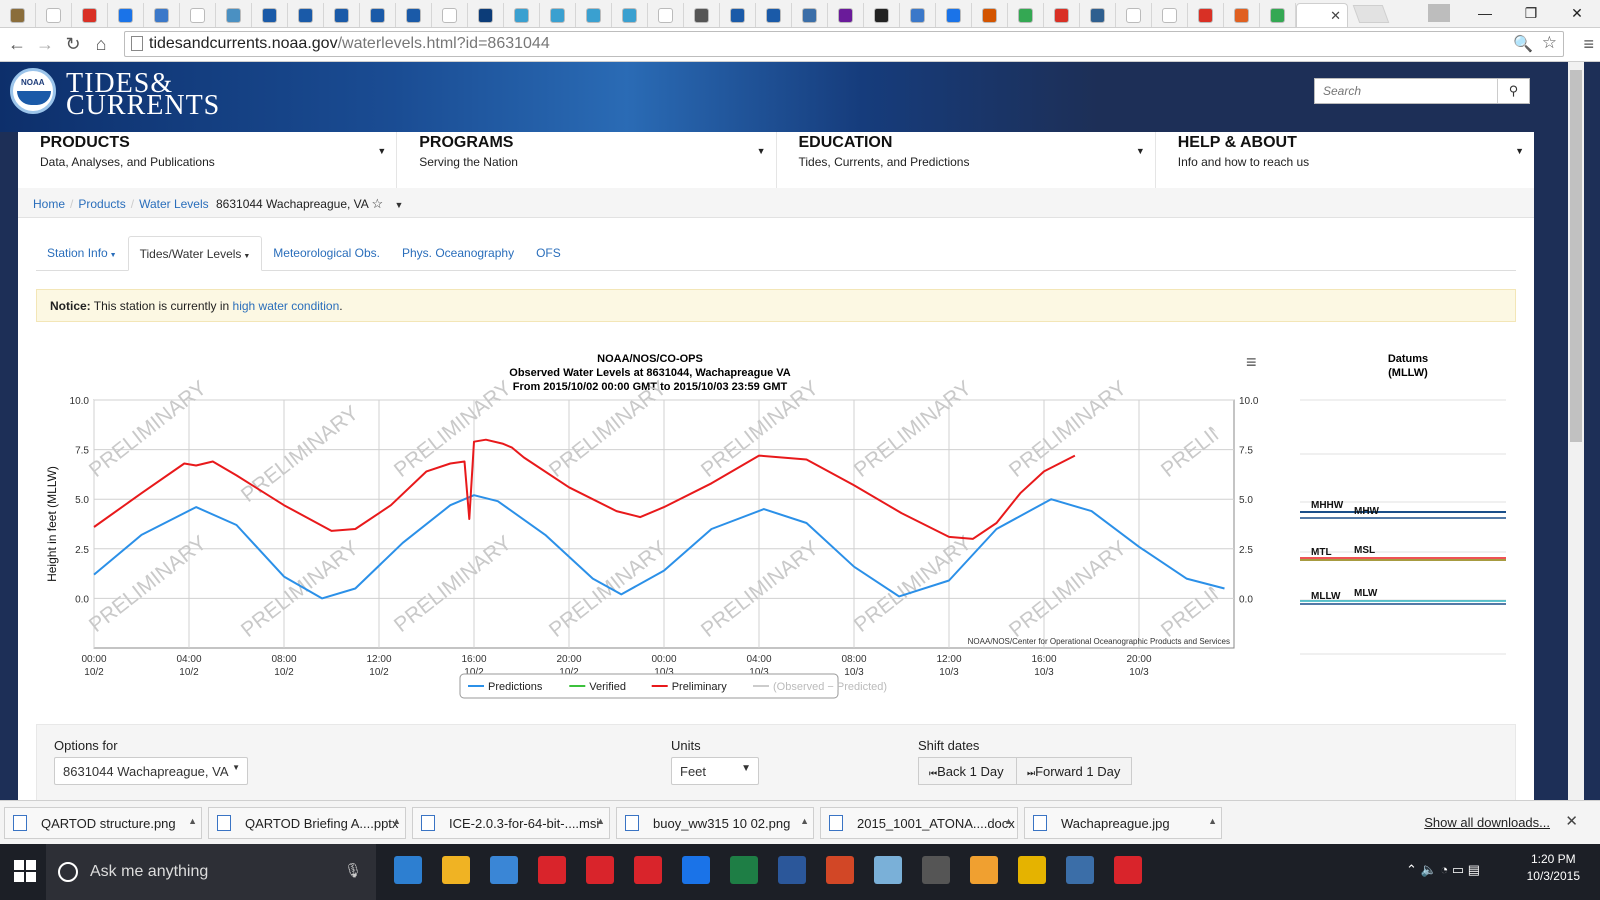 This screenshot has width=1600, height=900. What do you see at coordinates (151, 771) in the screenshot?
I see `station-select: 8631044 Wachapreague, VA ▼` at bounding box center [151, 771].